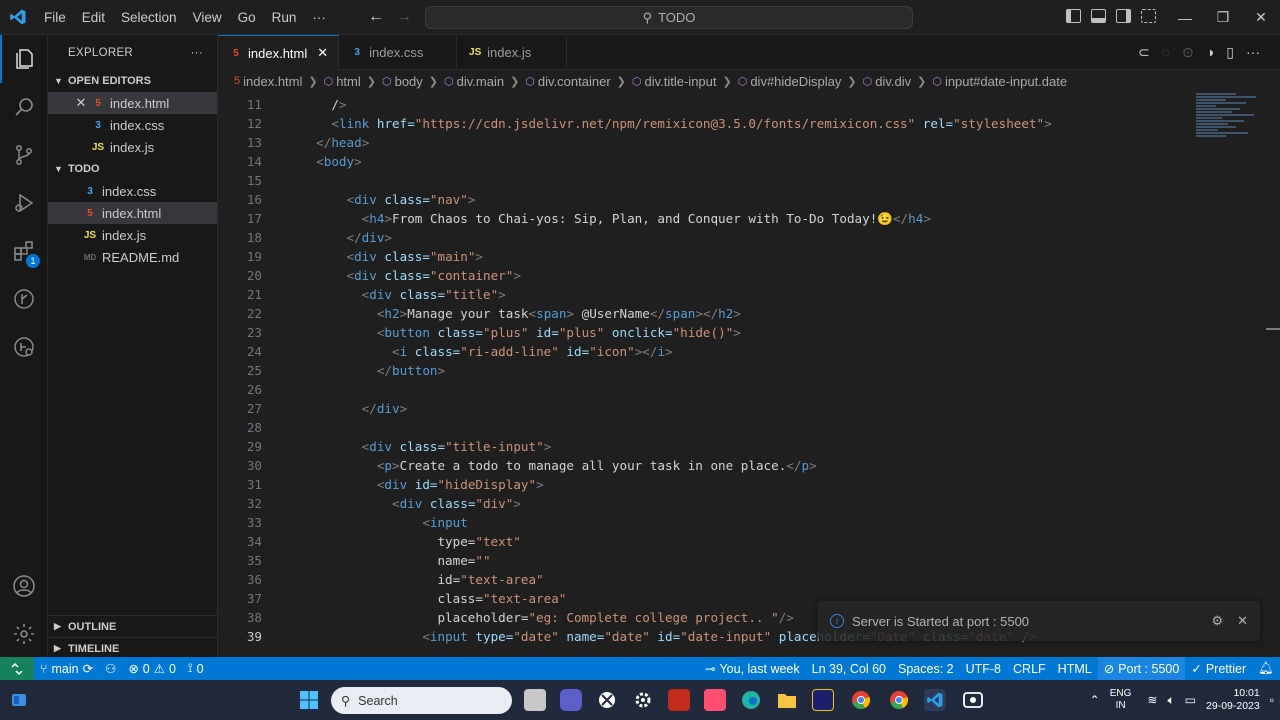  Describe the element at coordinates (718, 294) in the screenshot. I see `code-line: 21 <div class="title">` at that location.